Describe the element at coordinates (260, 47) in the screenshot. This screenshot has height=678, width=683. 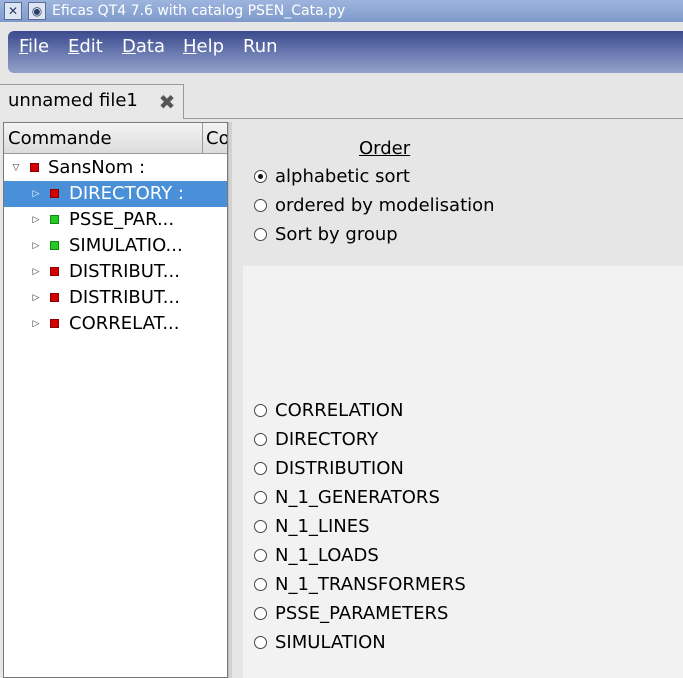
I see `menu-run: Run` at that location.